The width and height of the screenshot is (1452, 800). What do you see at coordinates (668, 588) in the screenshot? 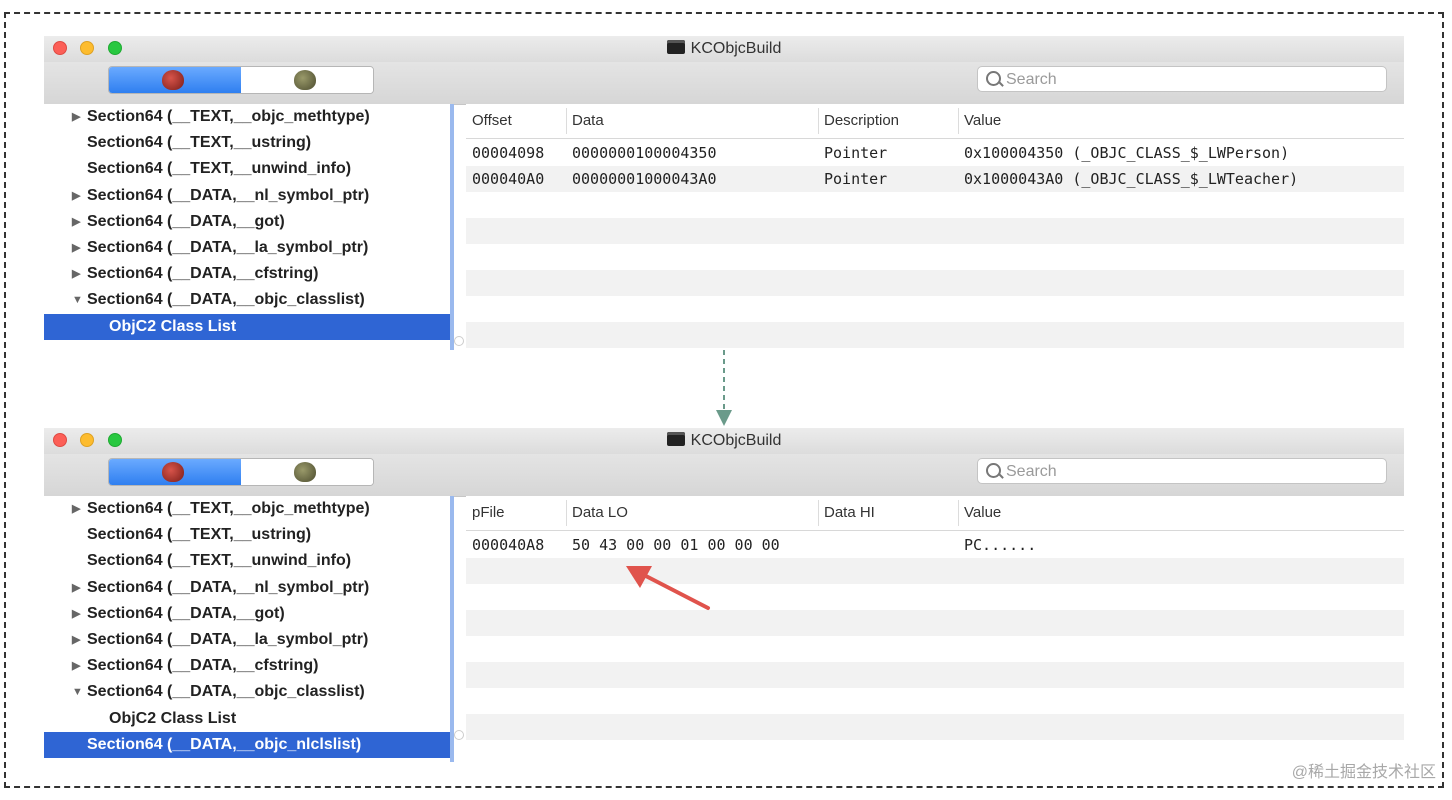
I see `annotation-arrow-icon` at bounding box center [668, 588].